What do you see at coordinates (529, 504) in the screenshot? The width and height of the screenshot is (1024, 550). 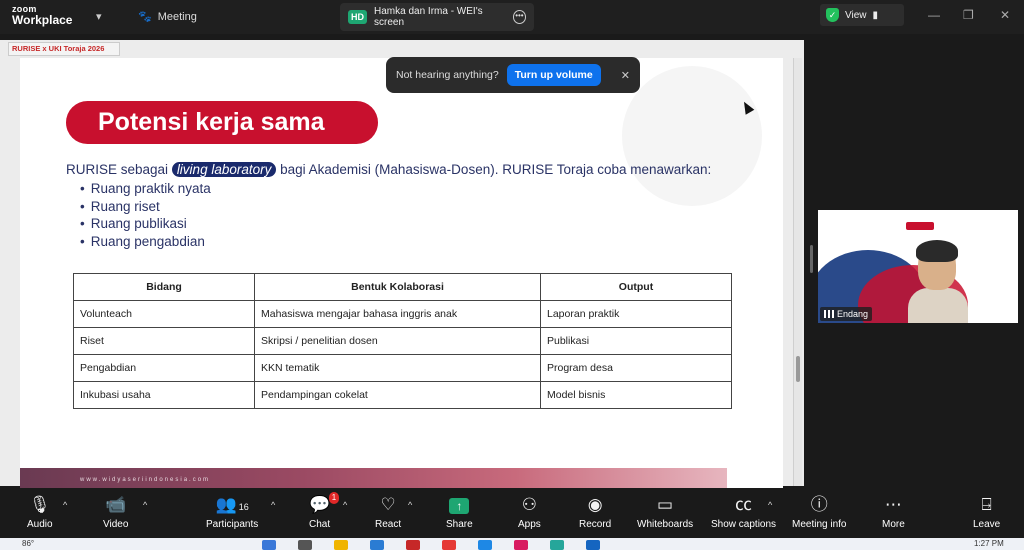 I see `apps-icon: ⚇` at bounding box center [529, 504].